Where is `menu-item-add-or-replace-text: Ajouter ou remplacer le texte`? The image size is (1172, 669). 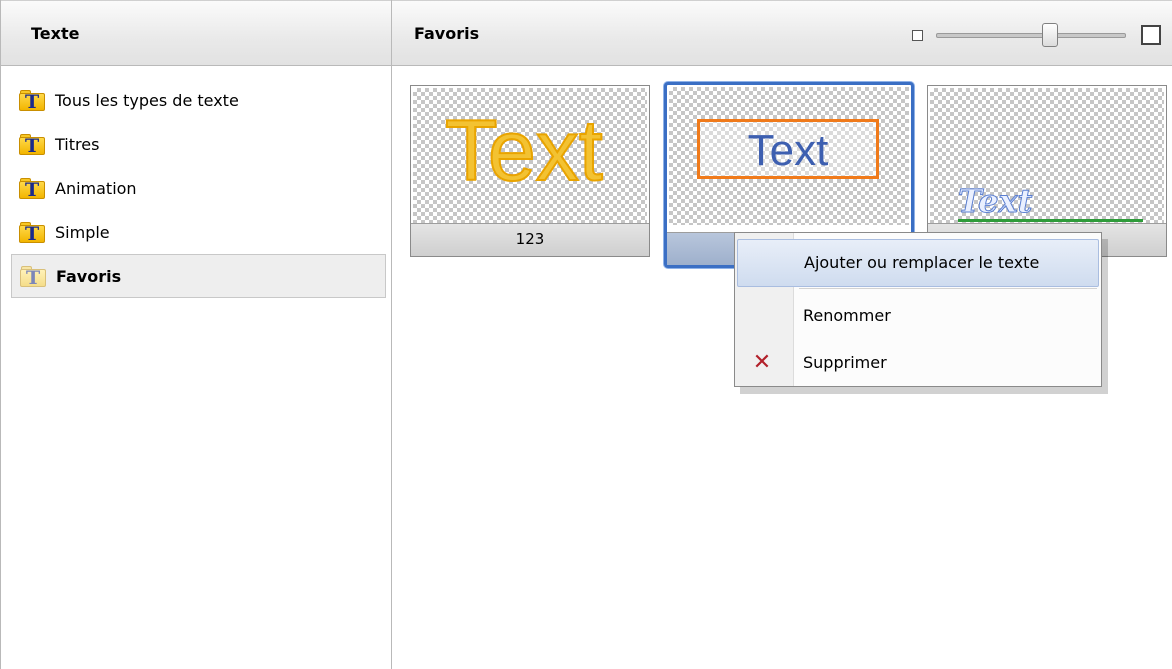
menu-item-add-or-replace-text: Ajouter ou remplacer le texte is located at coordinates (918, 263).